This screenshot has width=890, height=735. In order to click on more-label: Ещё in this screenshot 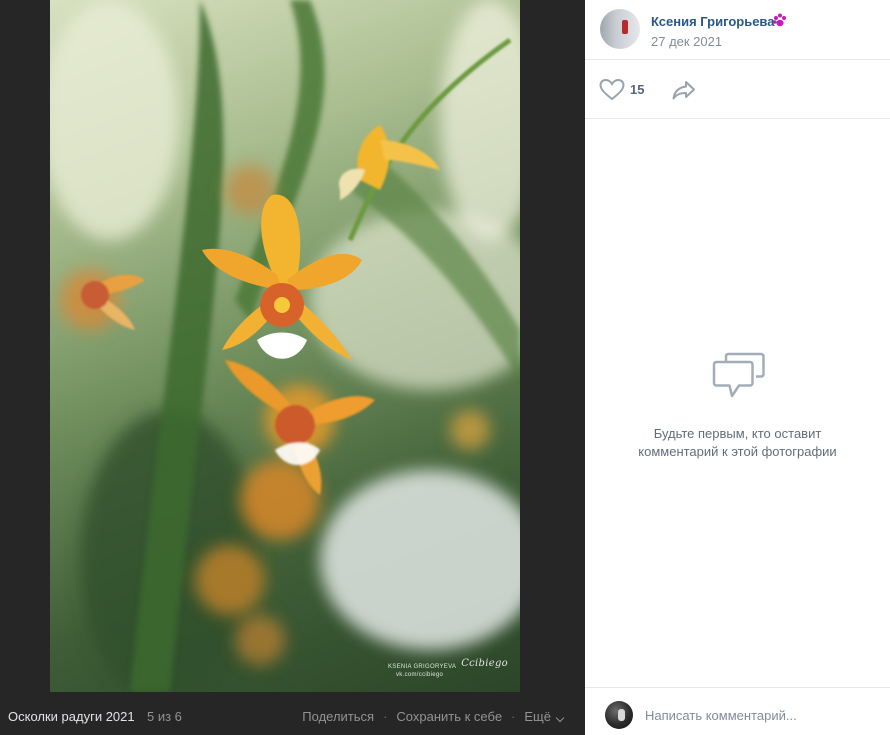, I will do `click(537, 716)`.